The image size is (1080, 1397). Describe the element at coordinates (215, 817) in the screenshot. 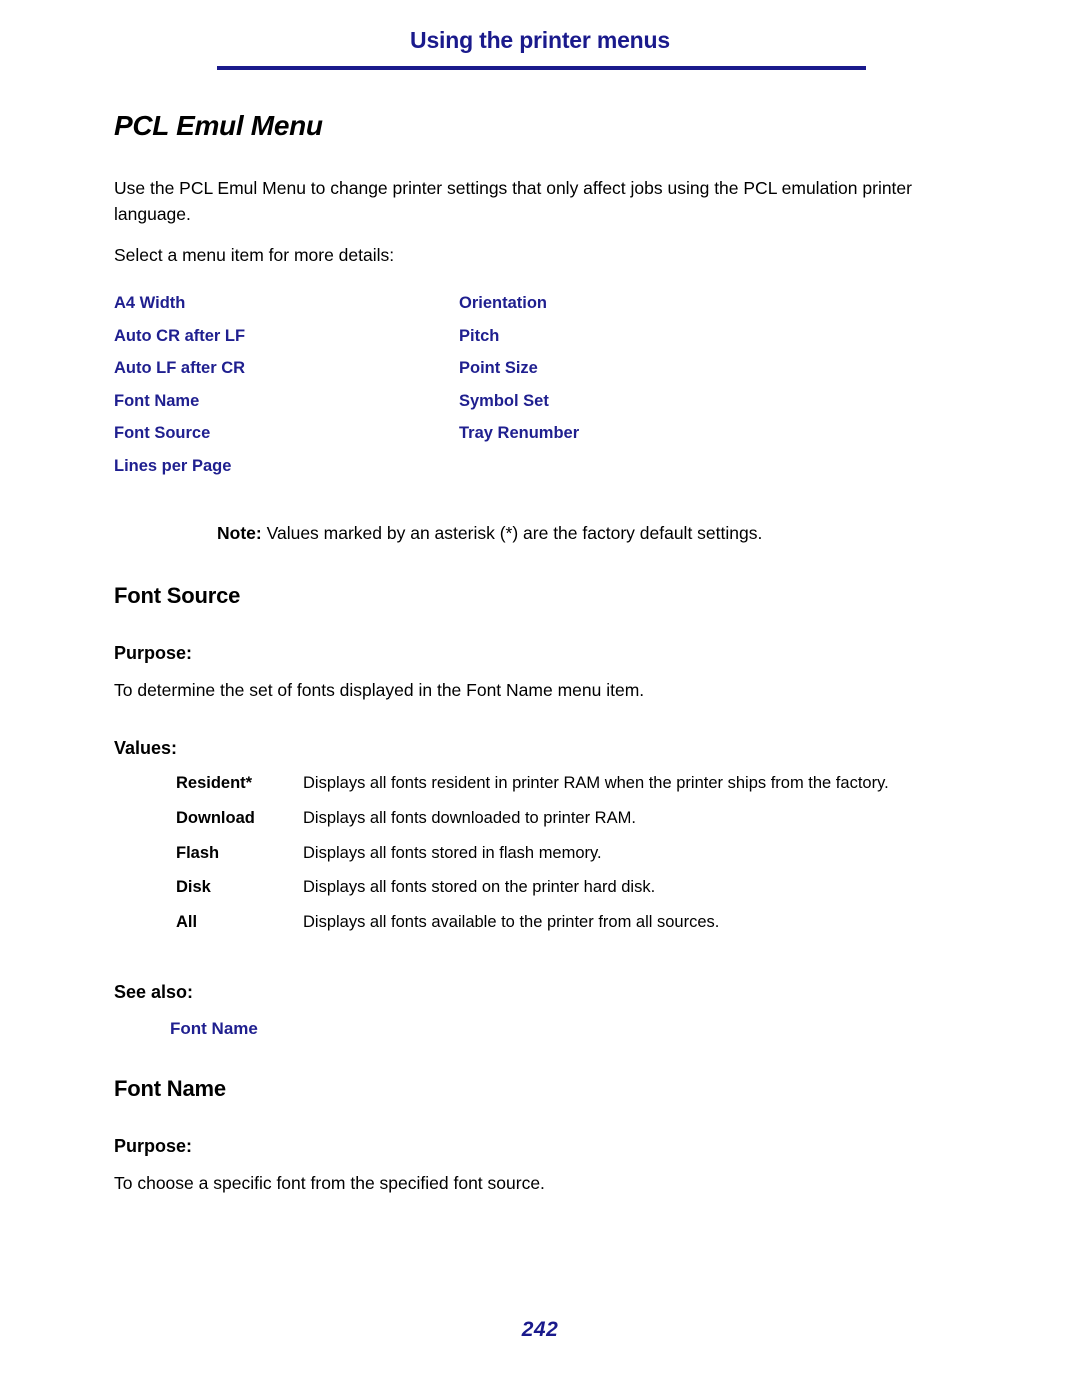

I see `value-name-download: Download` at that location.